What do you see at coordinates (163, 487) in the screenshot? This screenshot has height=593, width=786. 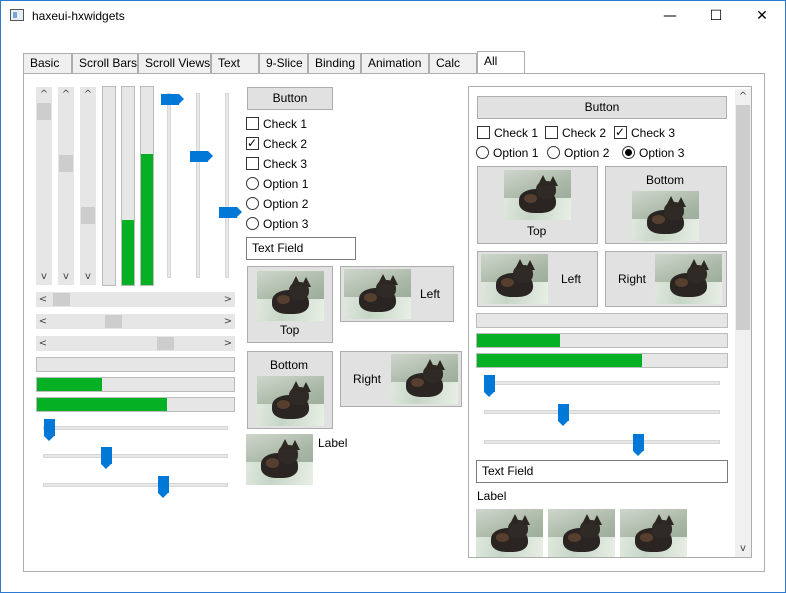 I see `horizontal-slider-3-thumb` at bounding box center [163, 487].